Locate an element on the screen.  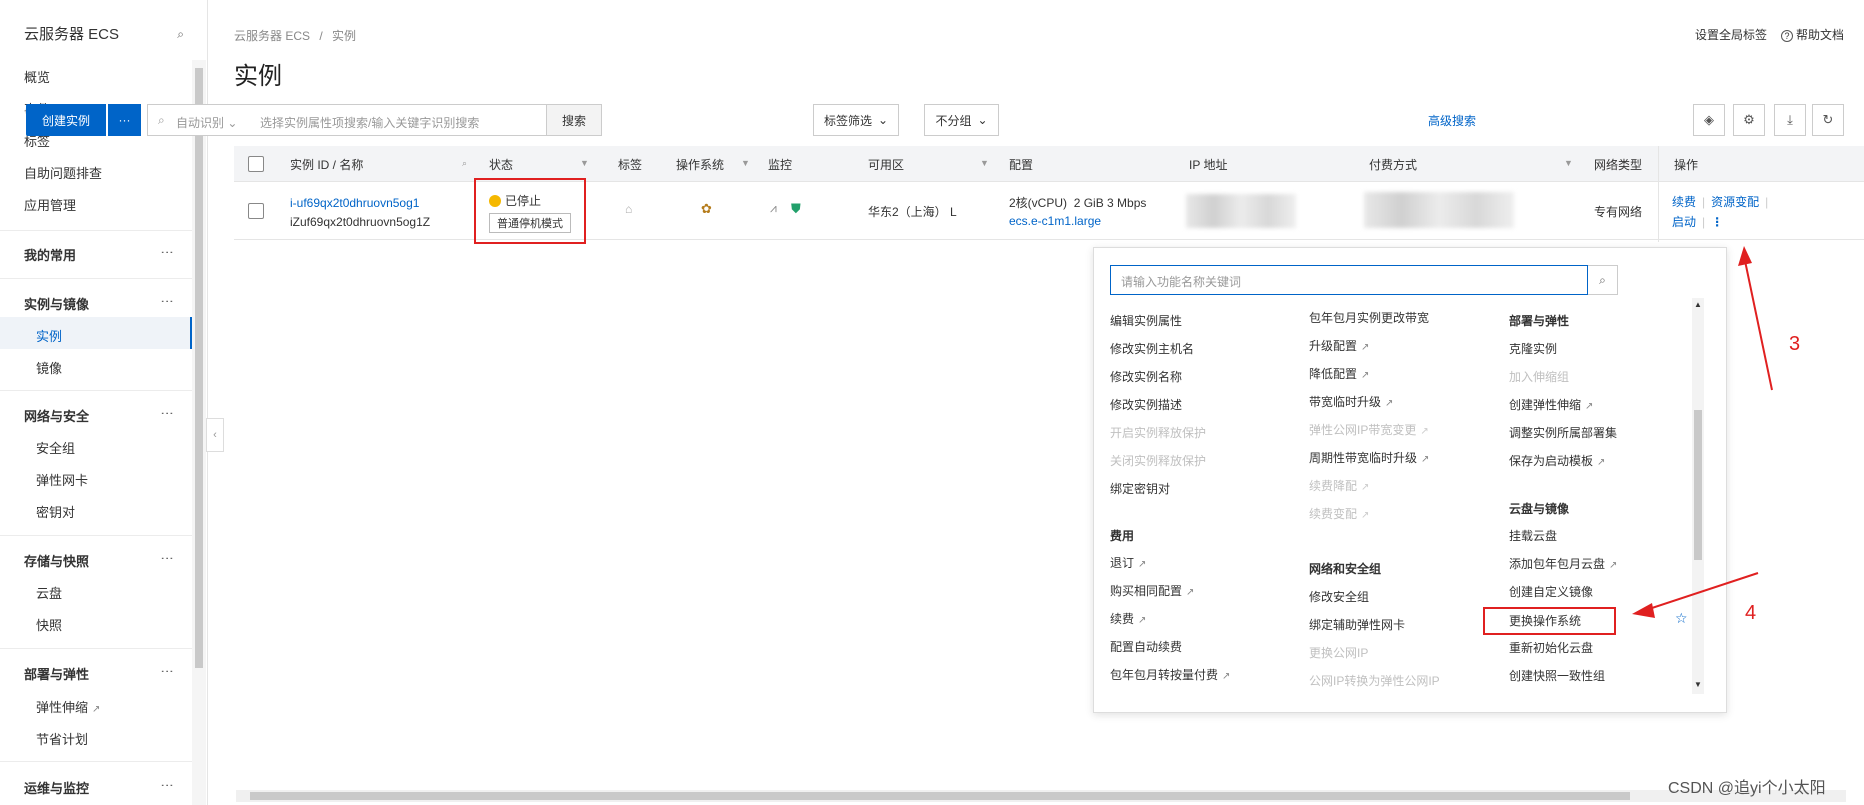
create-instance-button: 创建实例 is located at coordinates (66, 120).